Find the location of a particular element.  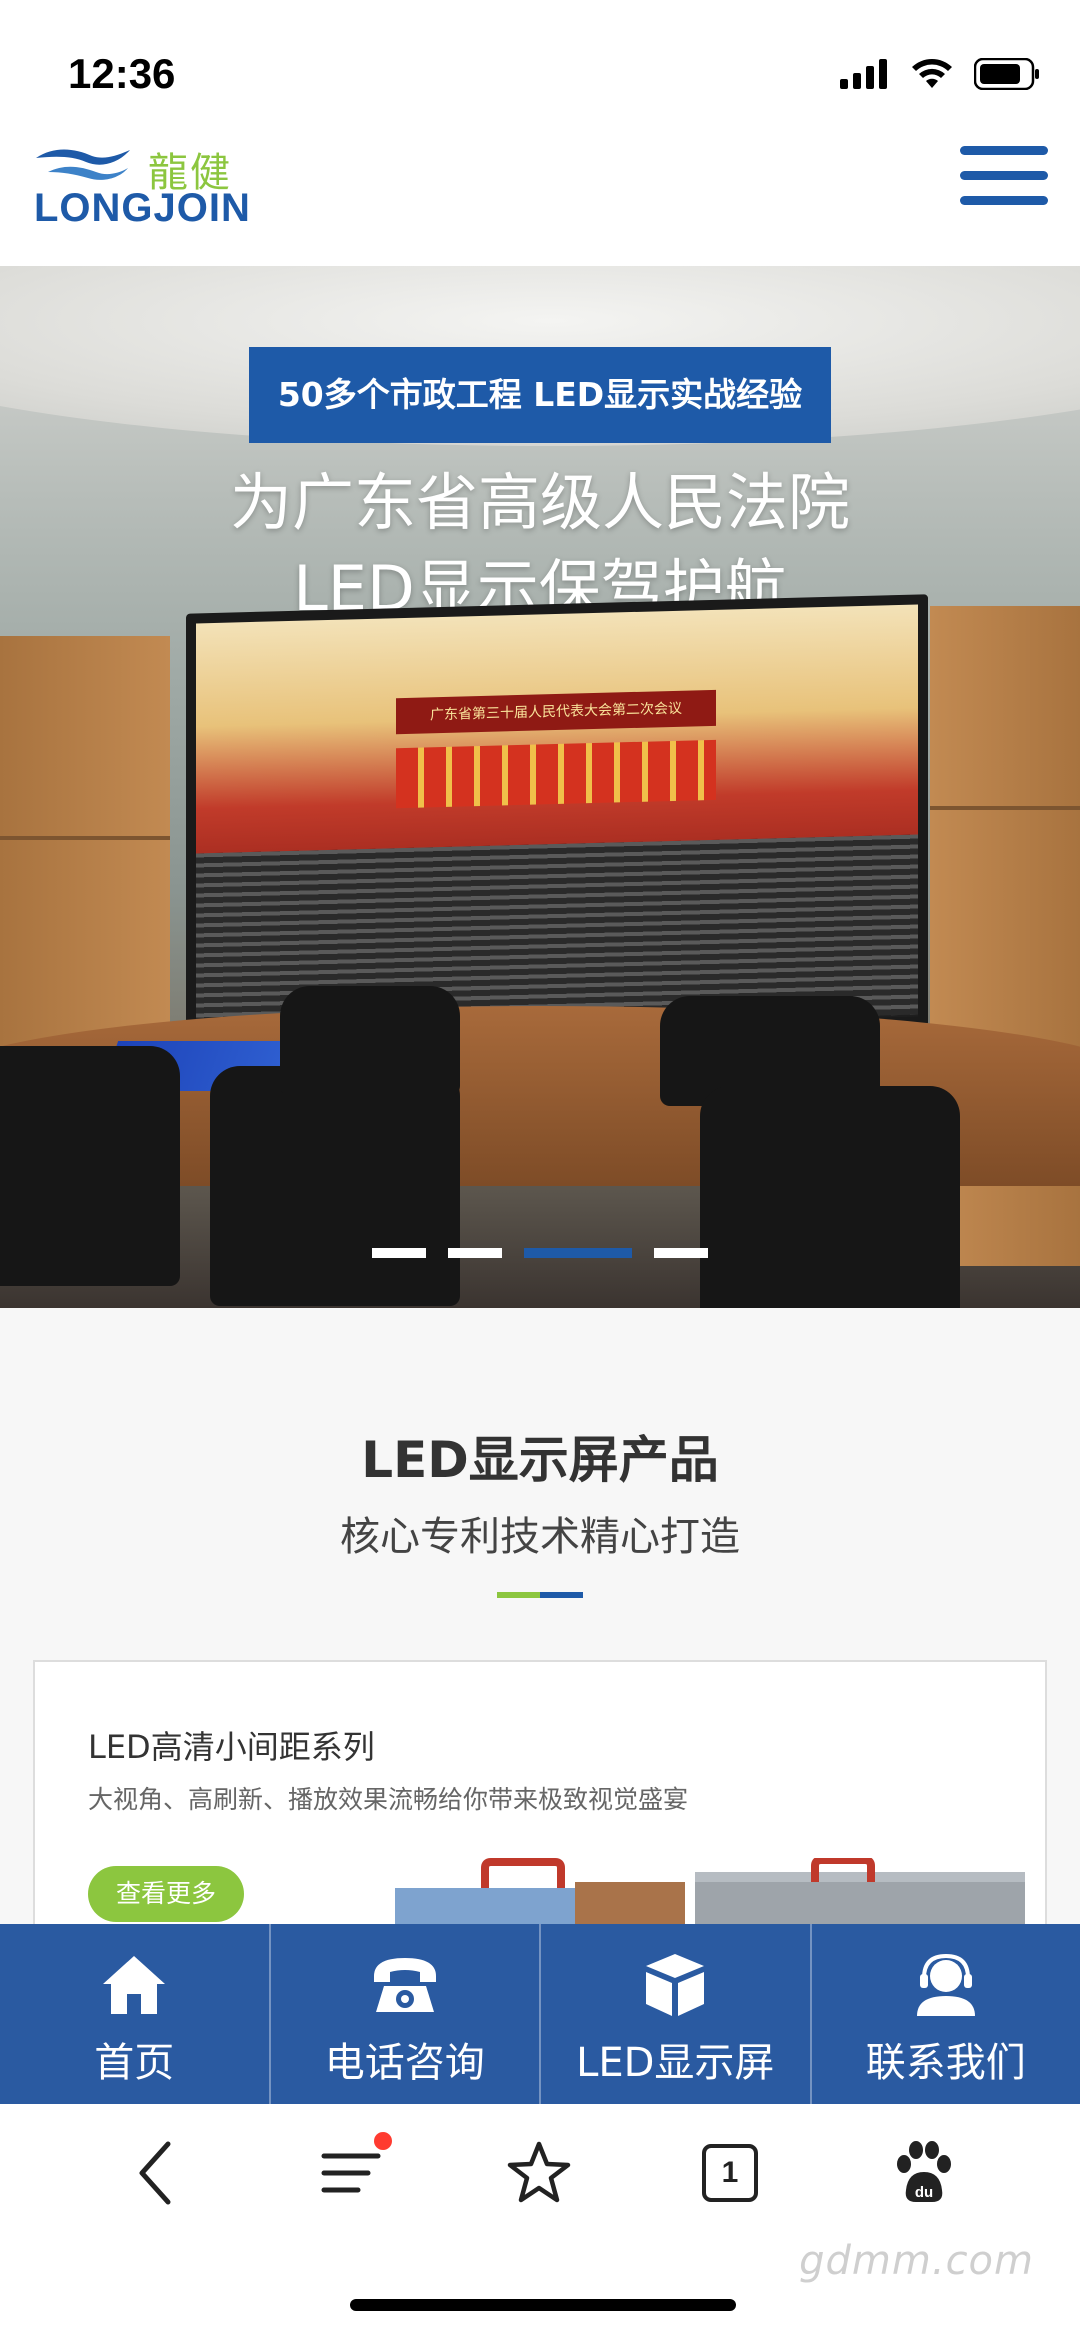

support-agent-icon is located at coordinates (945, 1984).